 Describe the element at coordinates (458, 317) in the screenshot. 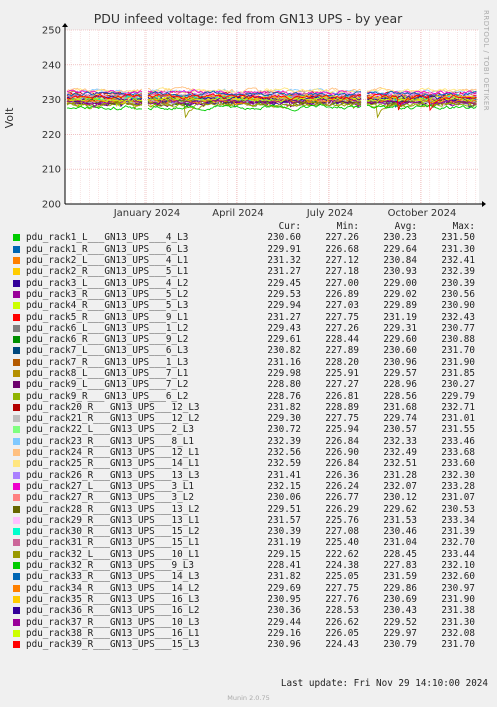

I see `legend-value-max: 232.43` at that location.